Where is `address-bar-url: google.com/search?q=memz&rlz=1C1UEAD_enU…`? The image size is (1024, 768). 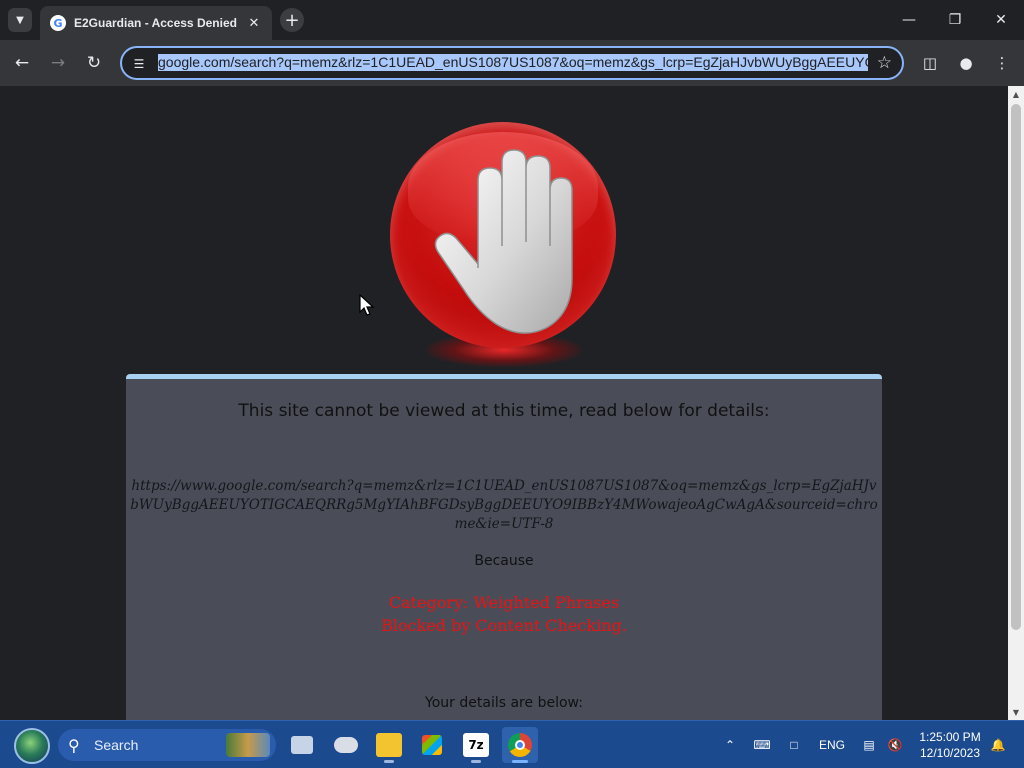
address-bar-url: google.com/search?q=memz&rlz=1C1UEAD_enU… is located at coordinates (513, 64).